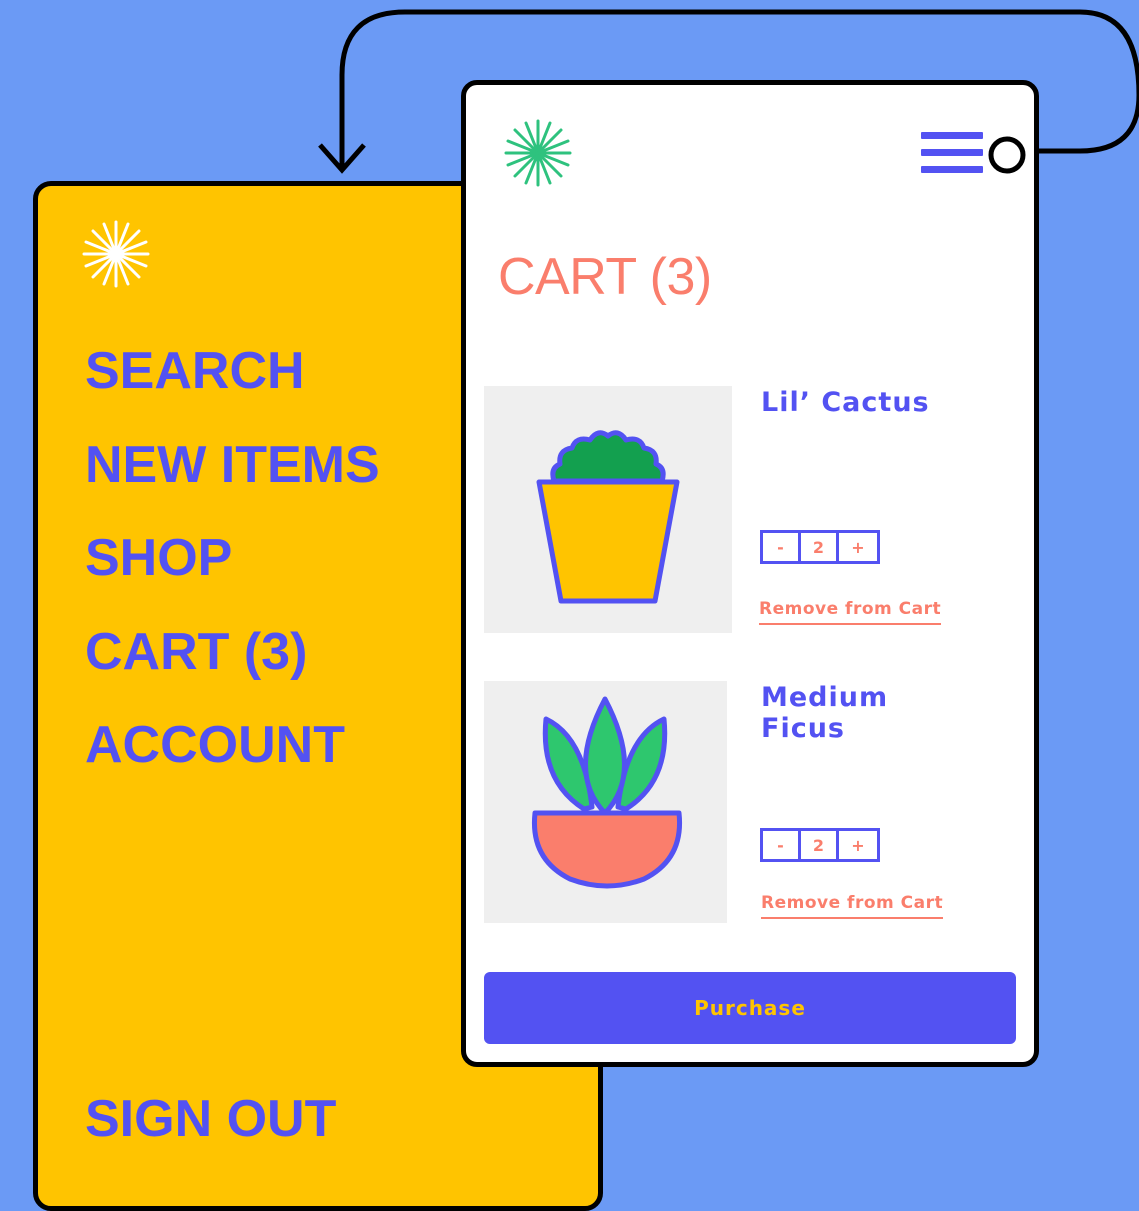 This screenshot has height=1211, width=1139. I want to click on product-image-cactus, so click(608, 509).